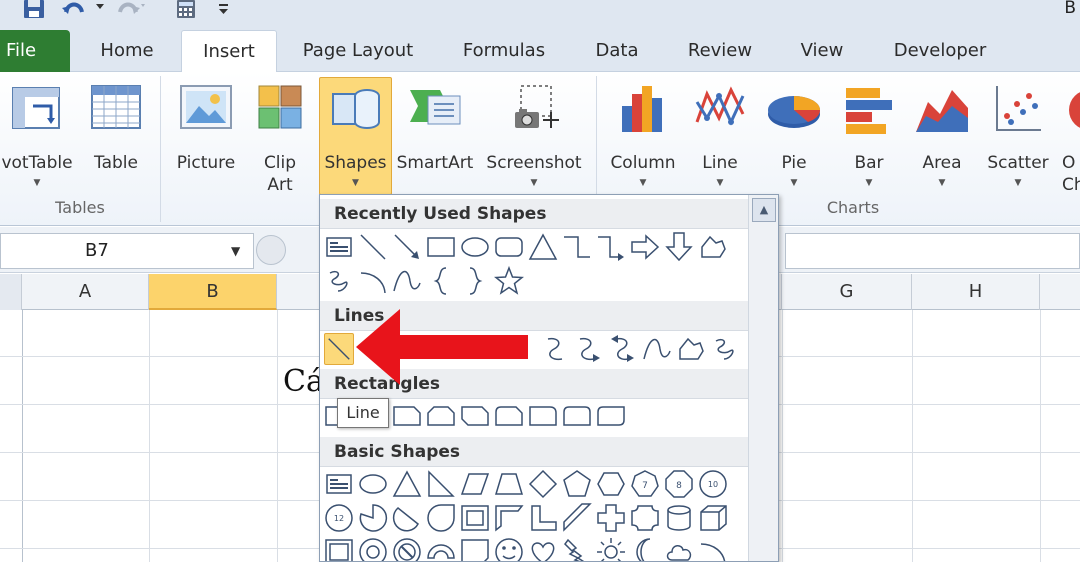  What do you see at coordinates (441, 416) in the screenshot?
I see `snip-same-side-rectangle-shape` at bounding box center [441, 416].